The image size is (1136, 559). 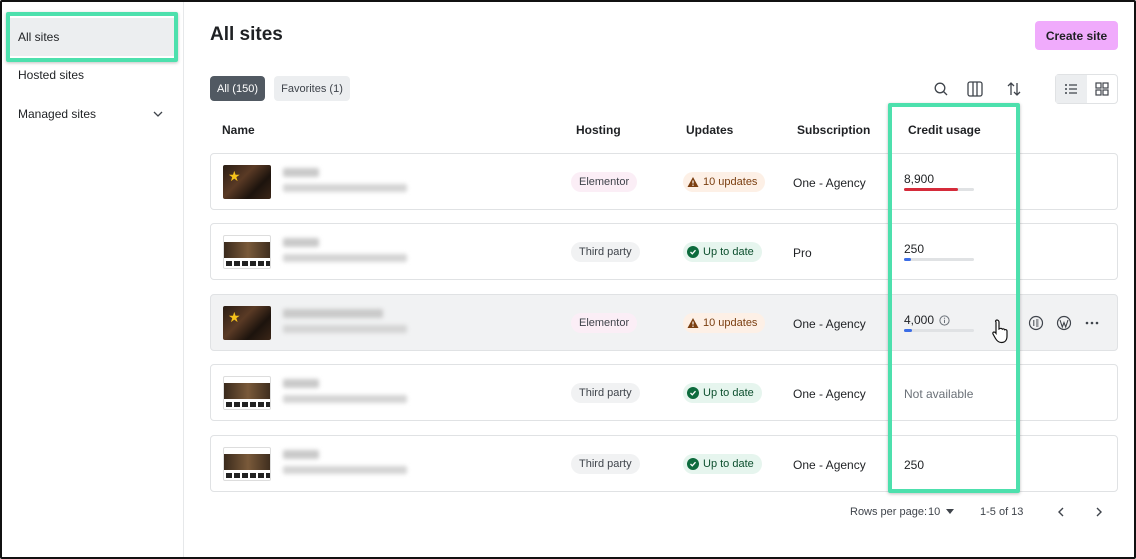 What do you see at coordinates (39, 37) in the screenshot?
I see `sidebar-item-label: All sites` at bounding box center [39, 37].